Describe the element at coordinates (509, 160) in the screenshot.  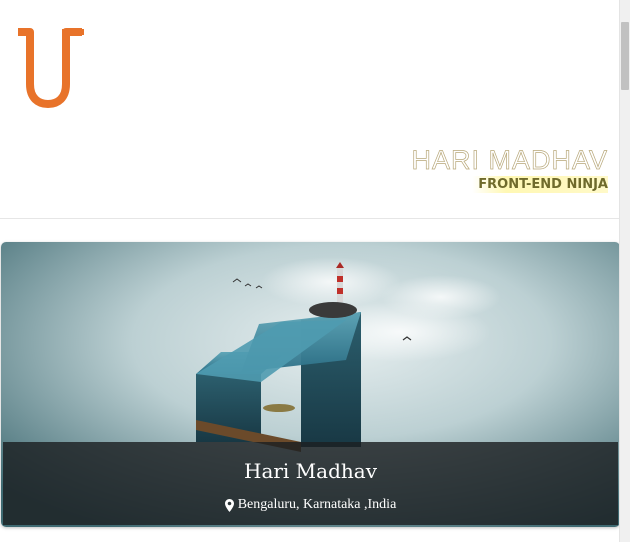
I see `site-title: HARI MADHAV` at that location.